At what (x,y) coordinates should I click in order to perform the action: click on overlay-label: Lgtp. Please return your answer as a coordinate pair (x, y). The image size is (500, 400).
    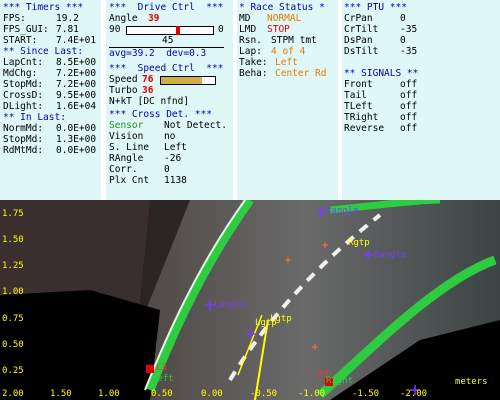
    Looking at the image, I should click on (266, 323).